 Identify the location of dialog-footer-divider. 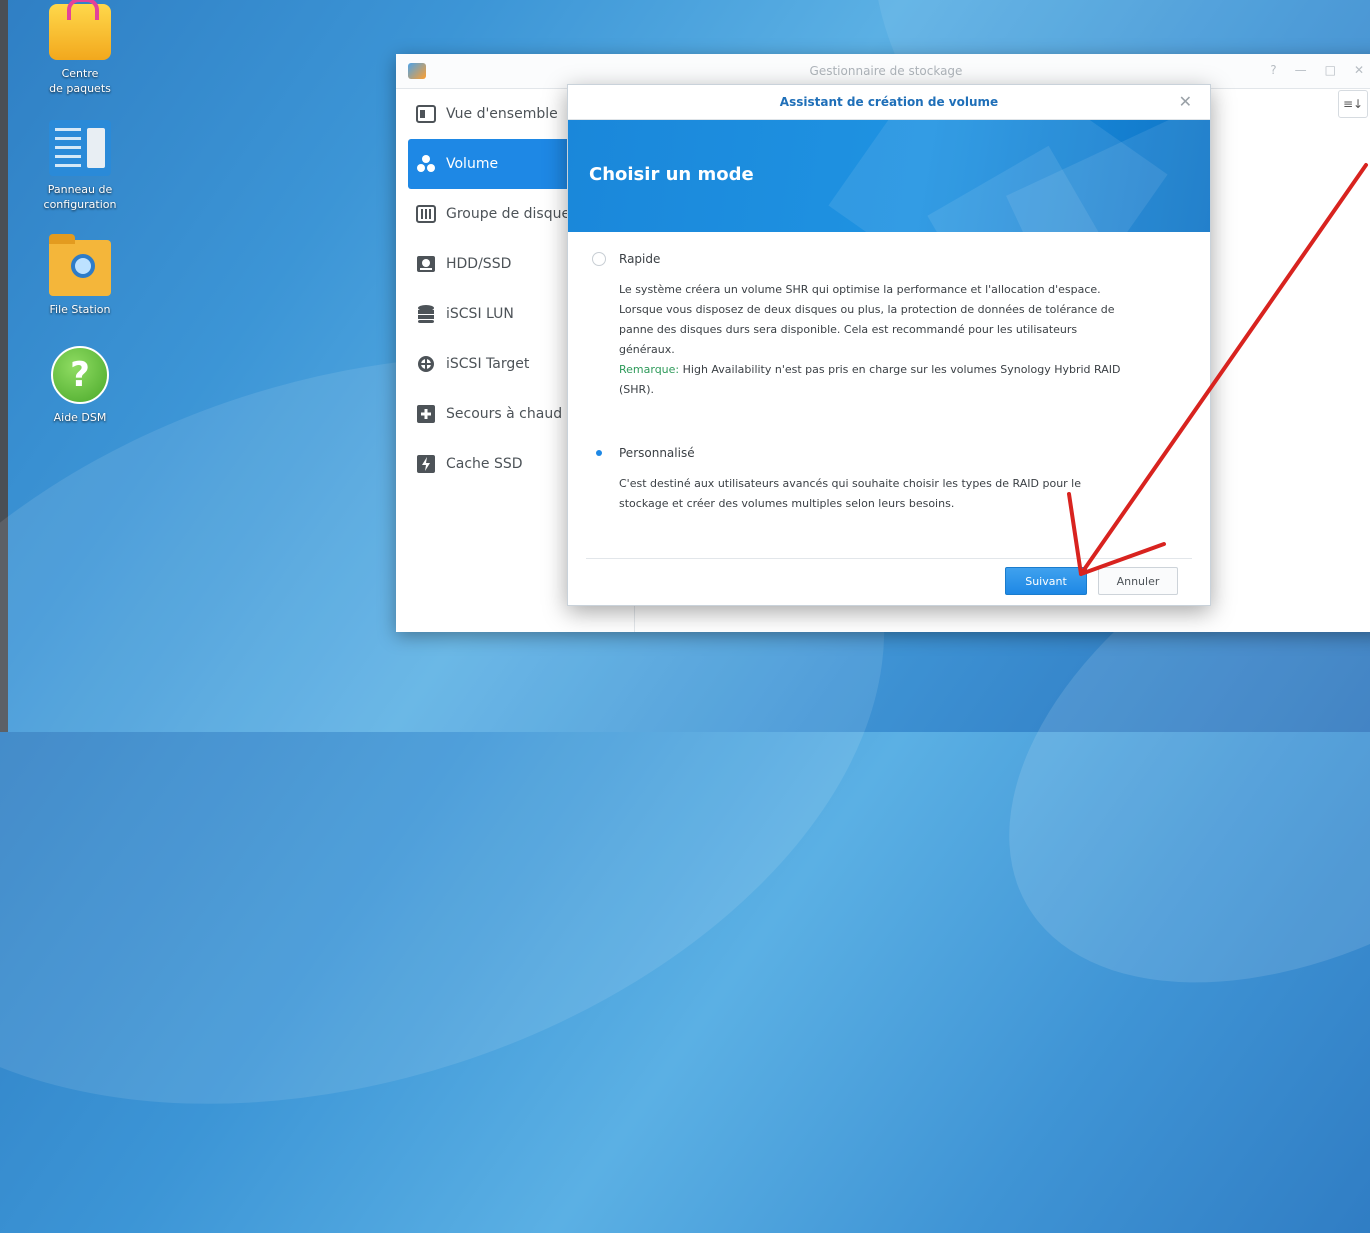
(889, 558).